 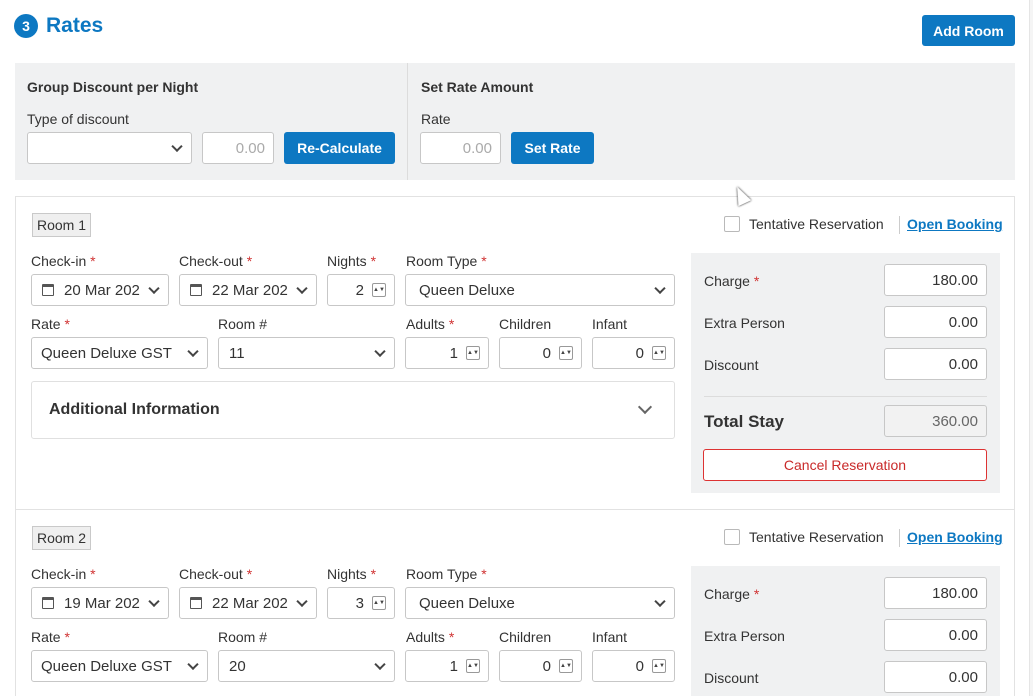 I want to click on discount-amount-input: 0.00, so click(x=238, y=148).